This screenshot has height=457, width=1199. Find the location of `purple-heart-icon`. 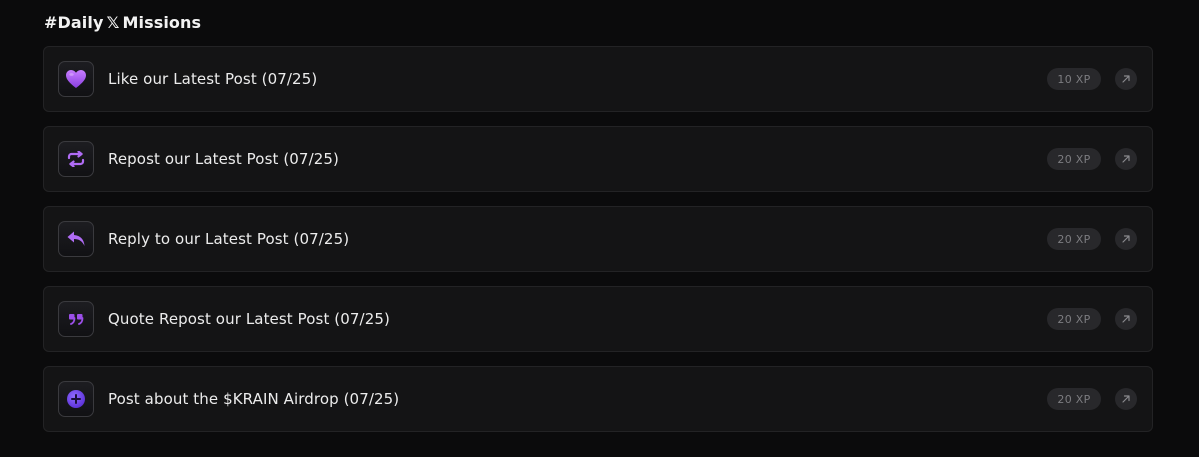

purple-heart-icon is located at coordinates (76, 79).